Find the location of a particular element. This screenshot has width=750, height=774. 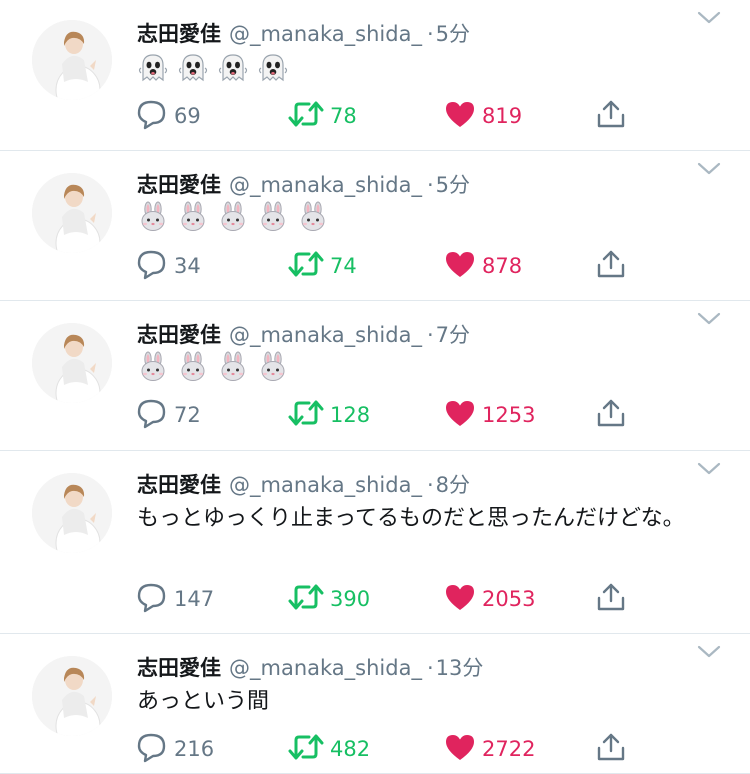

tweet-header: 志田愛佳 @_manaka_shida_ · 5分 is located at coordinates (303, 33).